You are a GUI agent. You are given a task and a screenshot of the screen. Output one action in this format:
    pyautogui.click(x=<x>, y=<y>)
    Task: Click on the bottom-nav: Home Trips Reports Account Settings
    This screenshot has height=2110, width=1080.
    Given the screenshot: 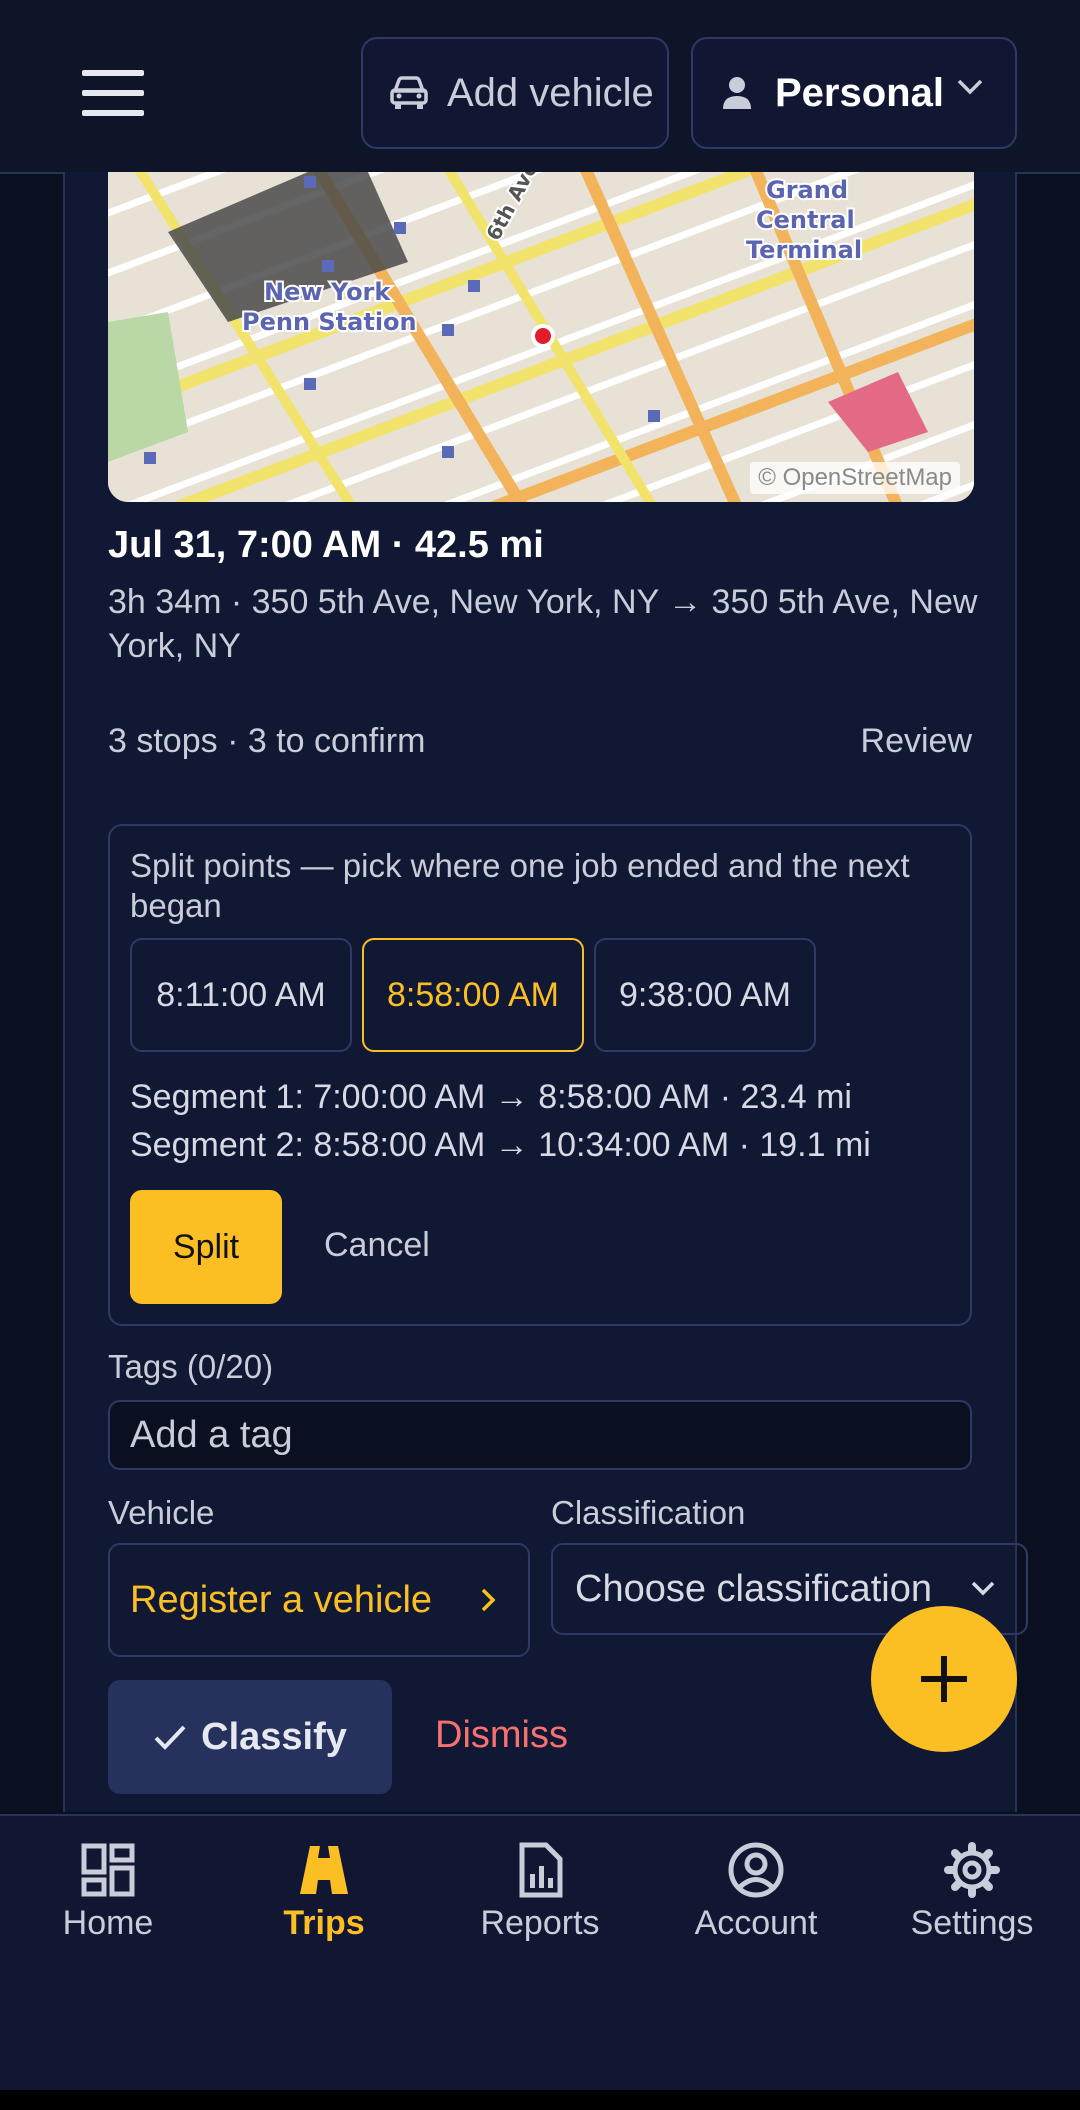 What is the action you would take?
    pyautogui.click(x=540, y=1953)
    